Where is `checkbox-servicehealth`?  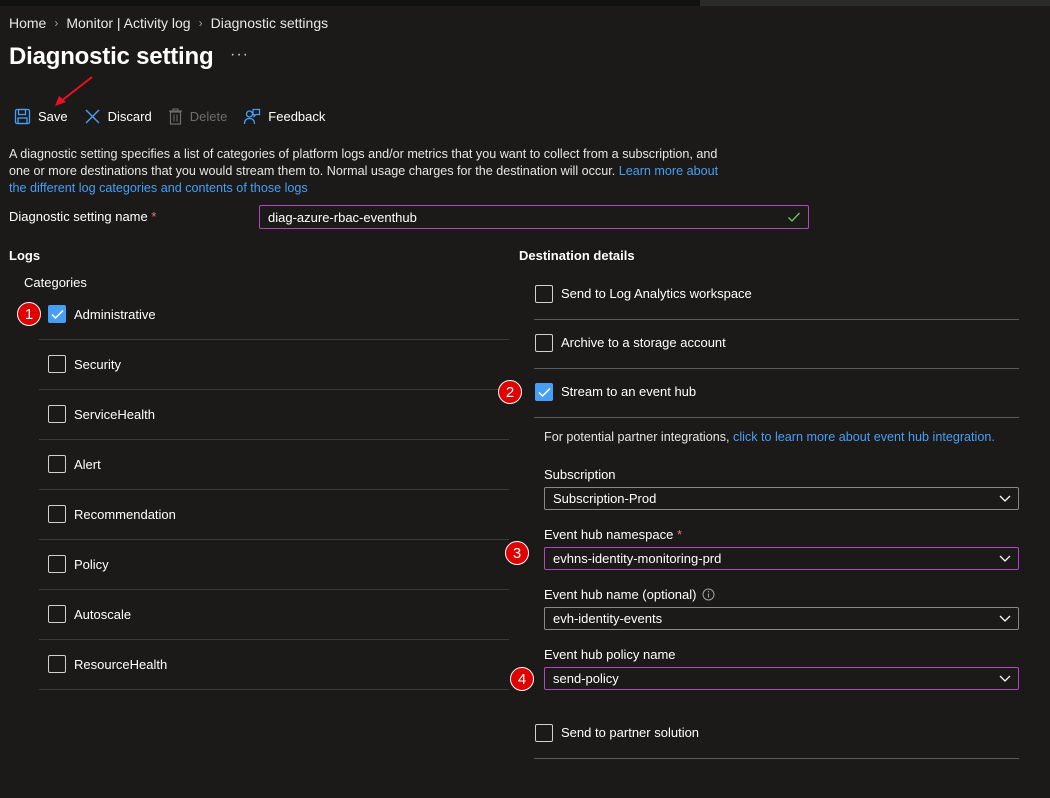
checkbox-servicehealth is located at coordinates (57, 414).